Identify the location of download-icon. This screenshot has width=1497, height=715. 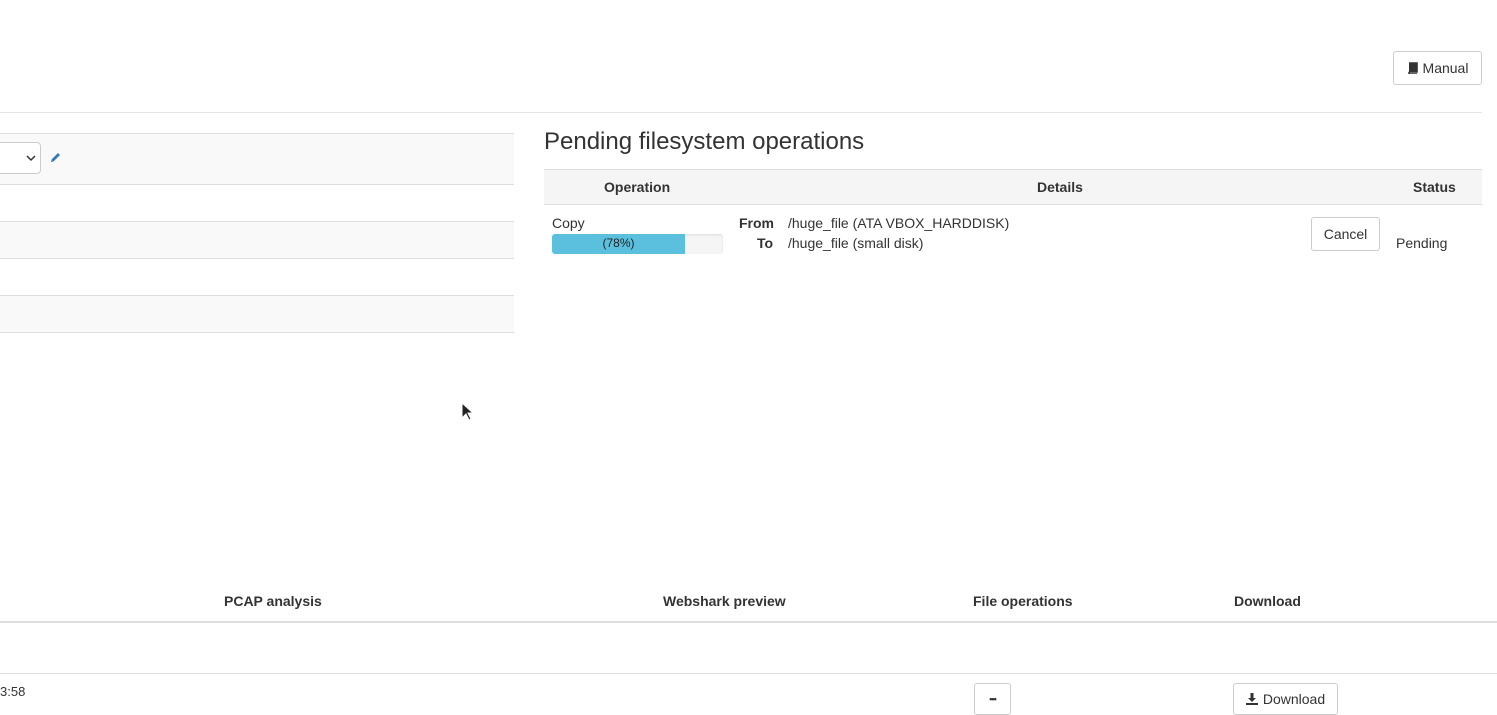
(1251, 699).